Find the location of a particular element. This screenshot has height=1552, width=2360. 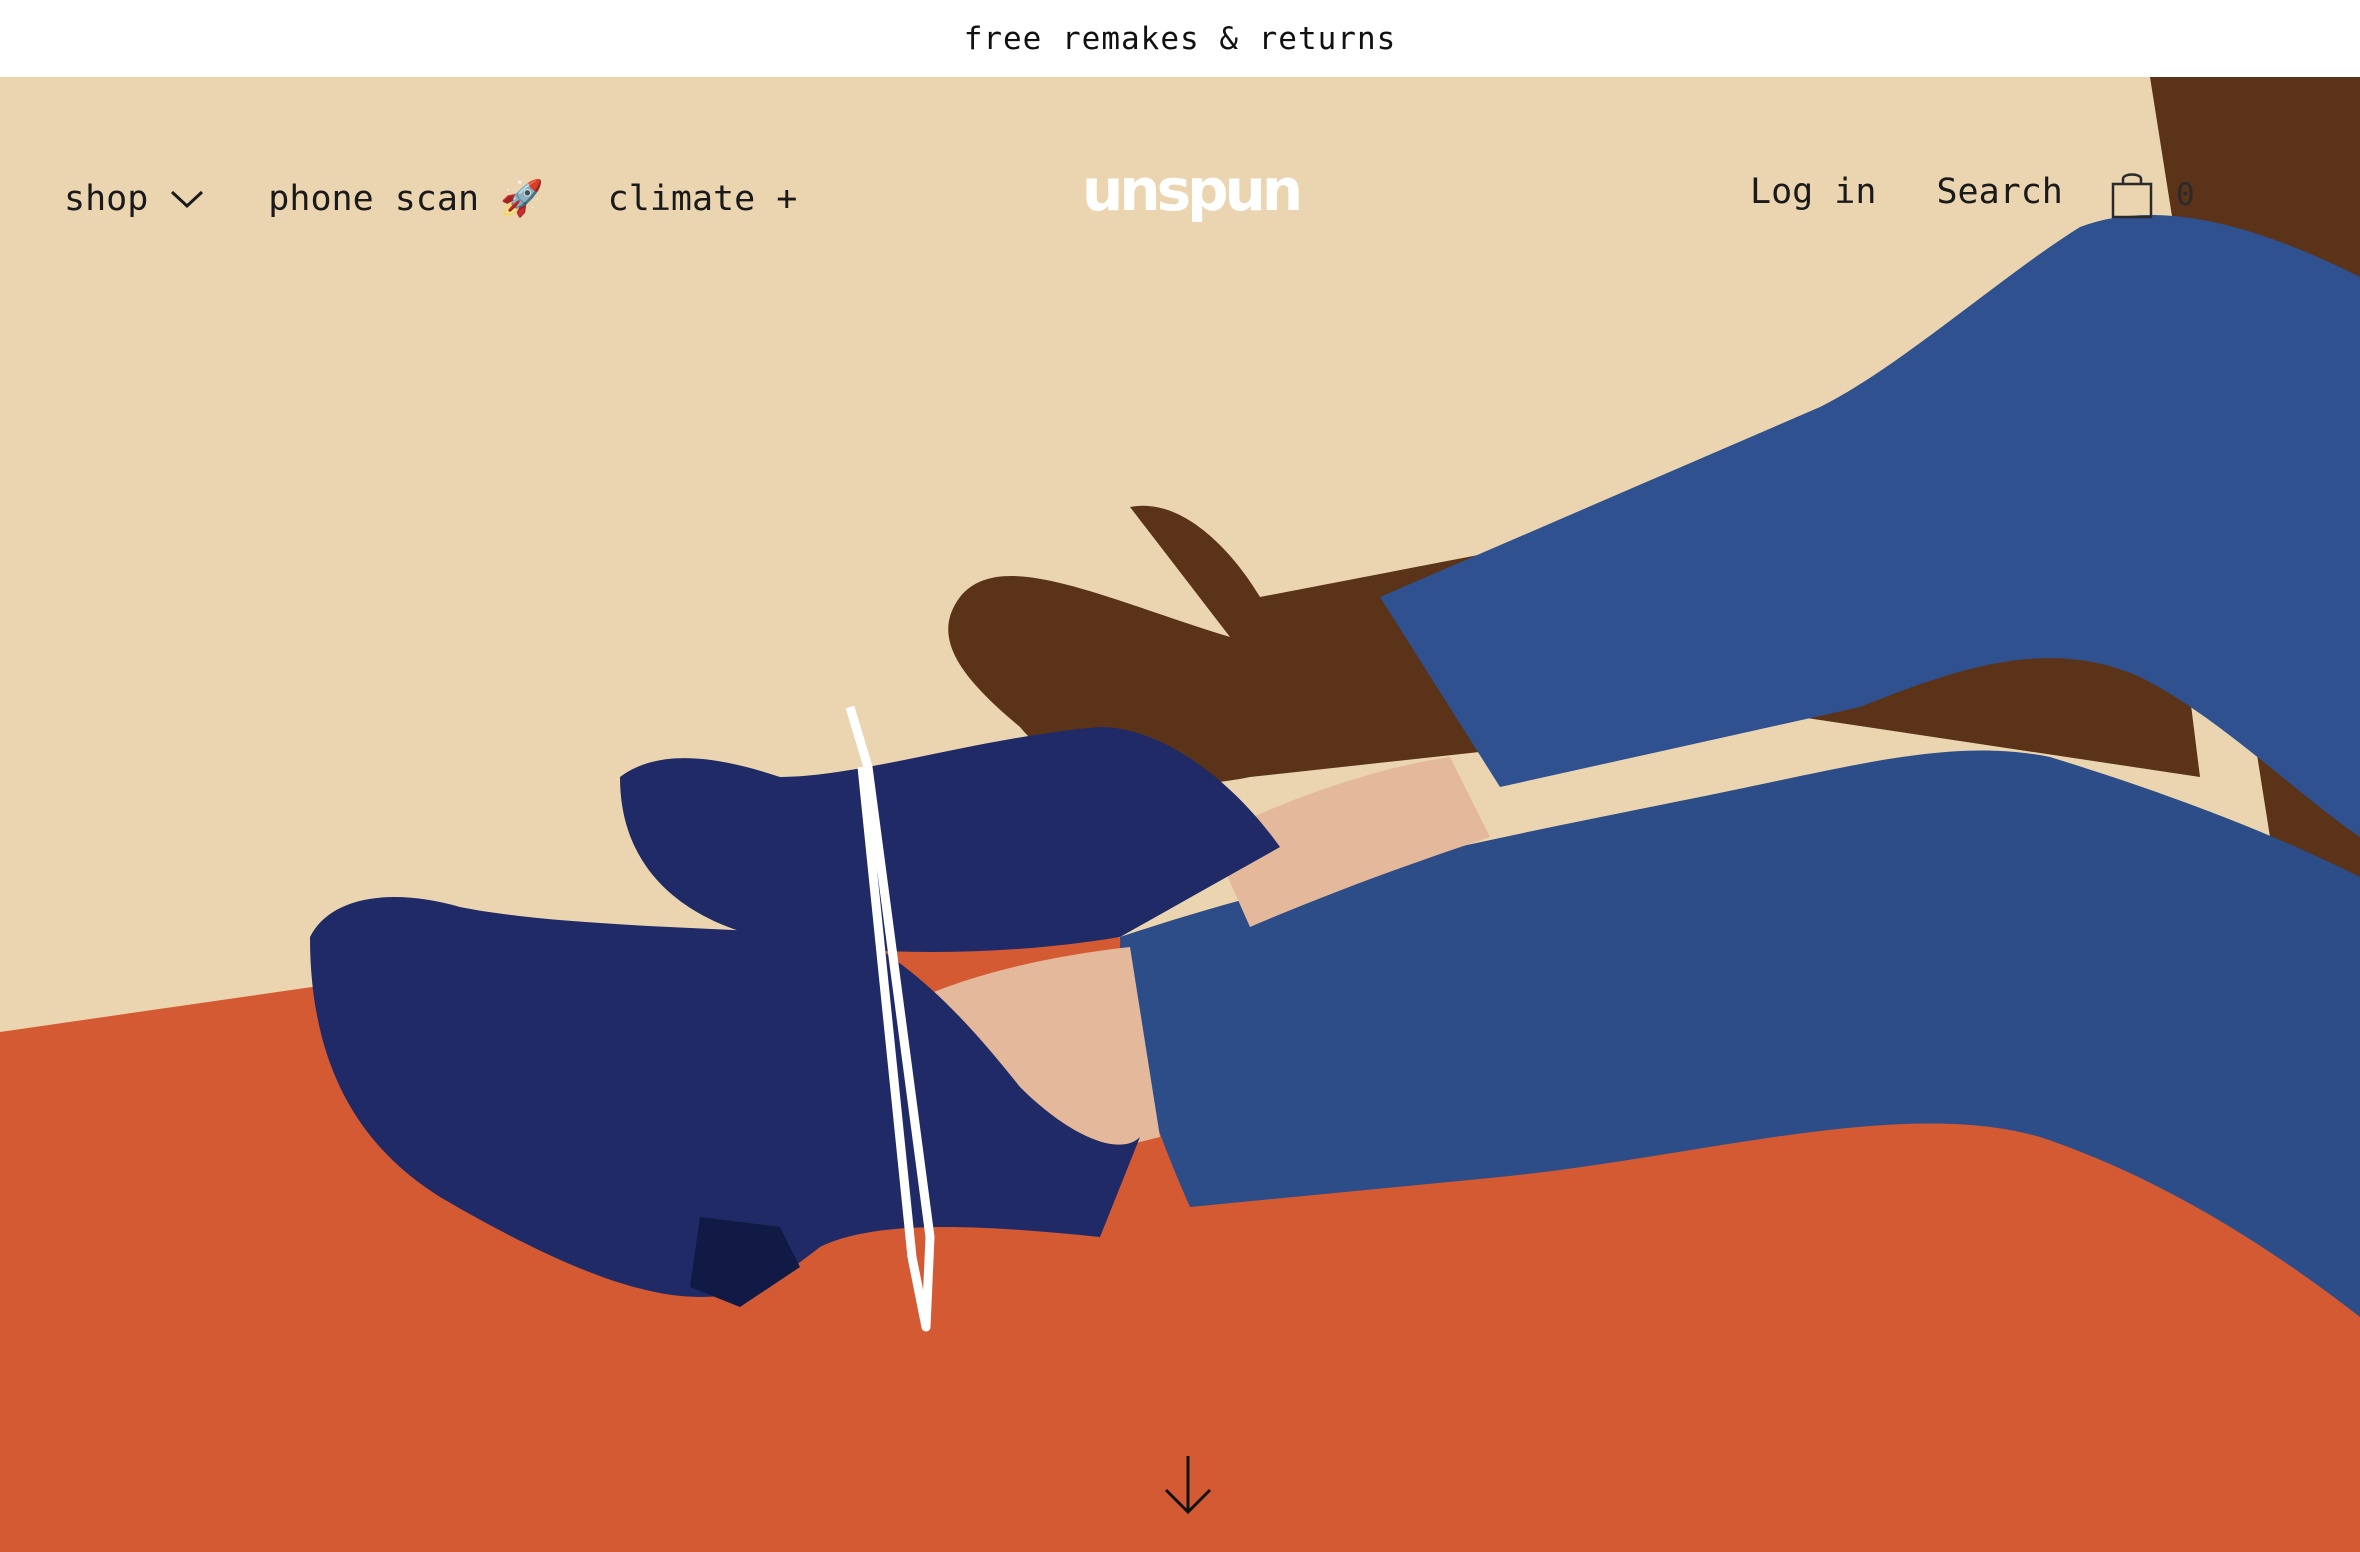

nav-shop-label: shop is located at coordinates (106, 198).